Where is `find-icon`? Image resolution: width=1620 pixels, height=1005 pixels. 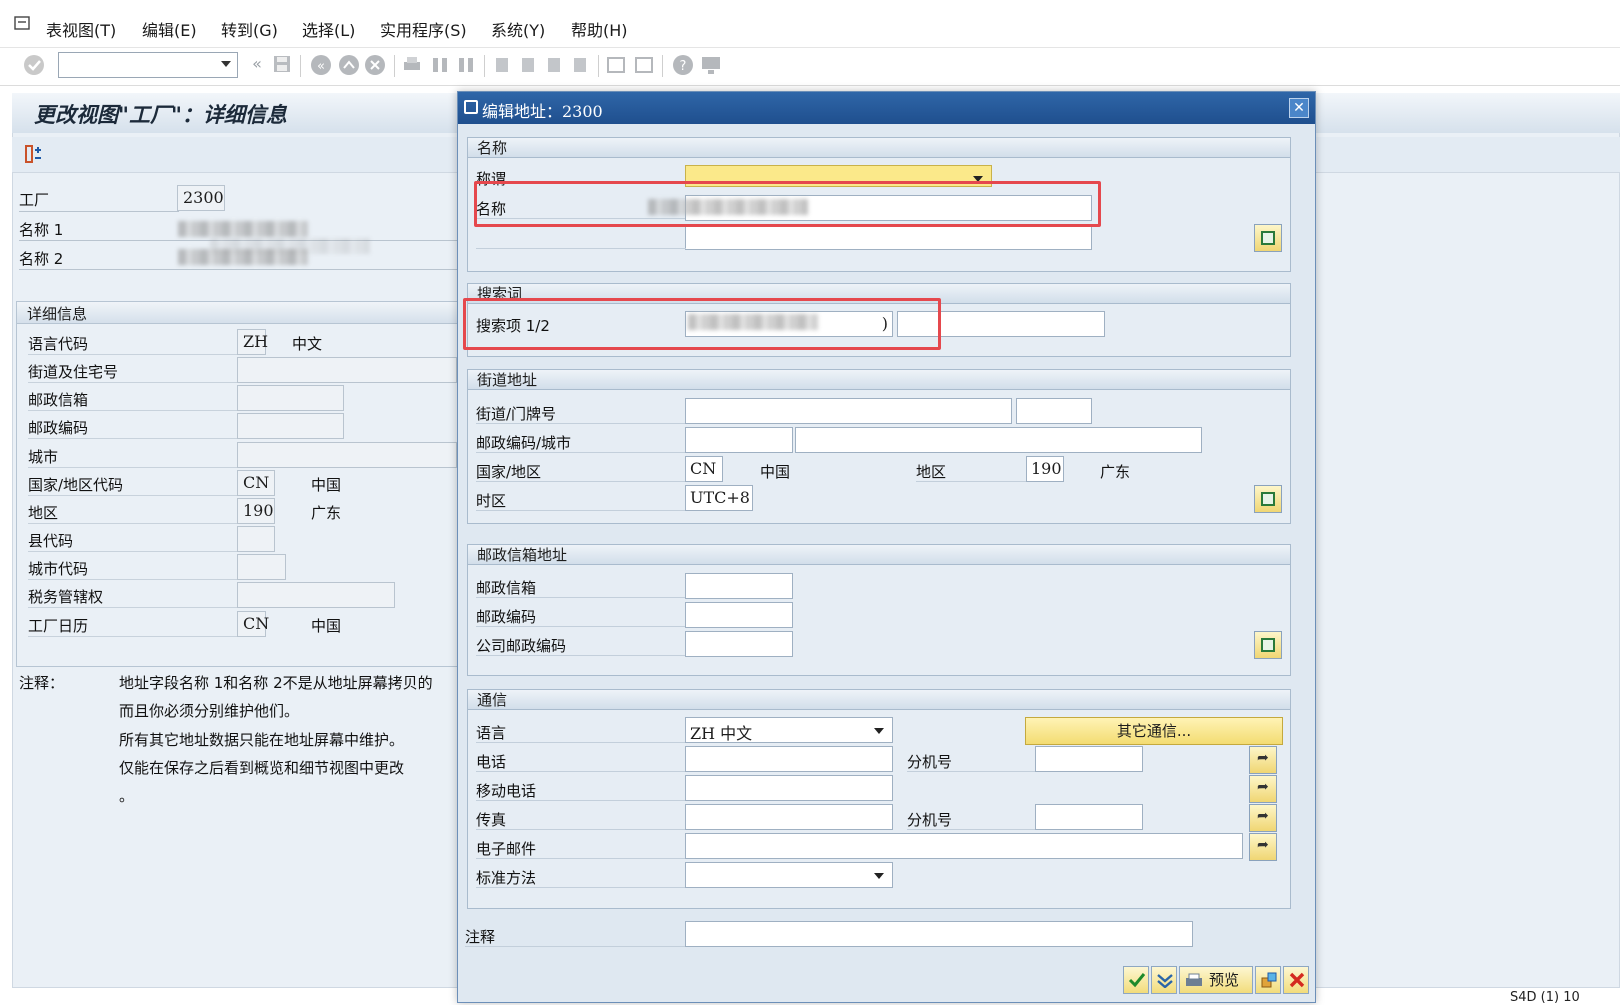 find-icon is located at coordinates (440, 65).